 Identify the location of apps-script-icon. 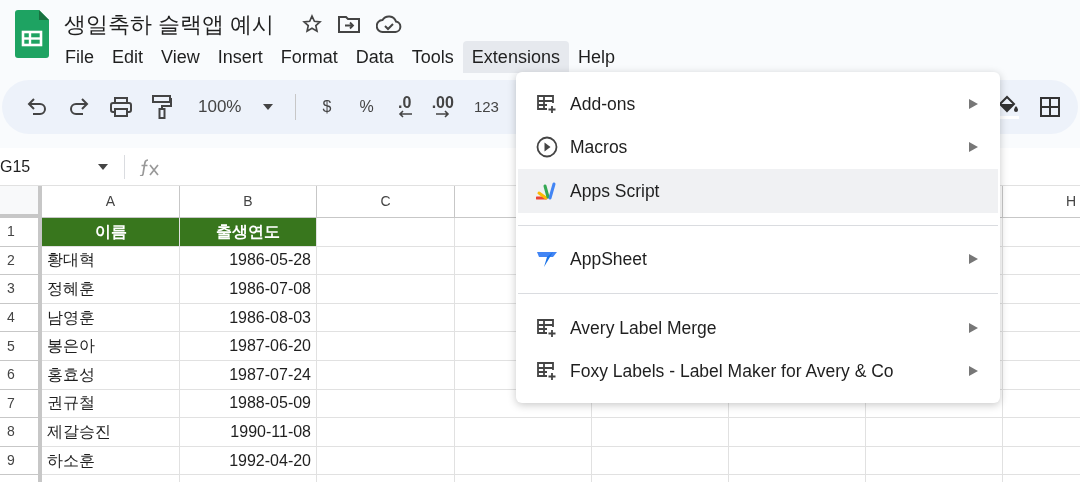
(547, 190).